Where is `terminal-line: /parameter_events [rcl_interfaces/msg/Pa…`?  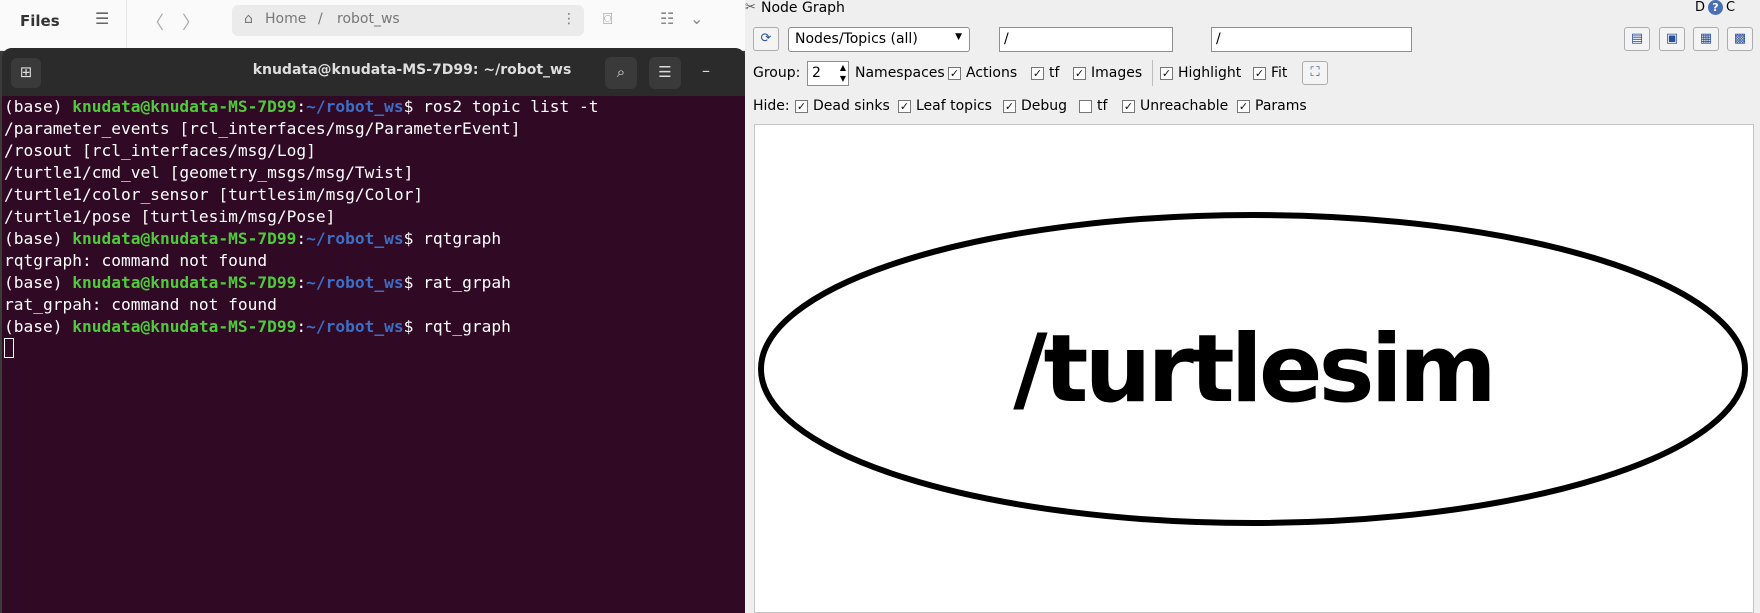 terminal-line: /parameter_events [rcl_interfaces/msg/Pa… is located at coordinates (262, 128).